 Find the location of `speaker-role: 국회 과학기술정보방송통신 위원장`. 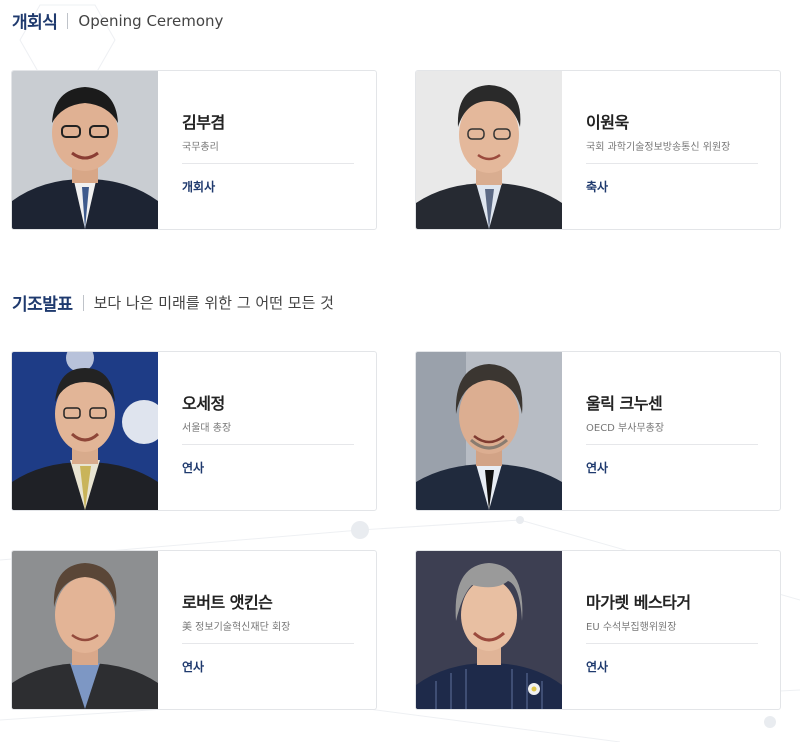

speaker-role: 국회 과학기술정보방송통신 위원장 is located at coordinates (658, 147).